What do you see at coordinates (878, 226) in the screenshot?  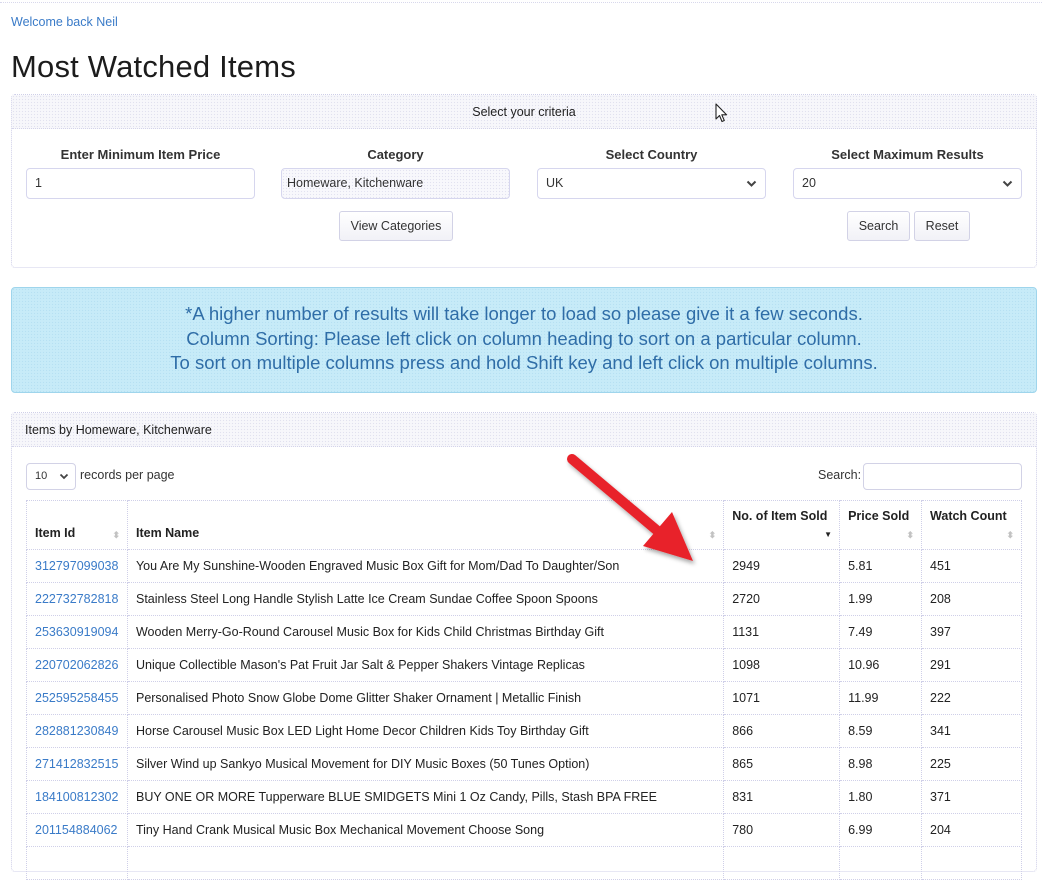 I see `search-button: Search` at bounding box center [878, 226].